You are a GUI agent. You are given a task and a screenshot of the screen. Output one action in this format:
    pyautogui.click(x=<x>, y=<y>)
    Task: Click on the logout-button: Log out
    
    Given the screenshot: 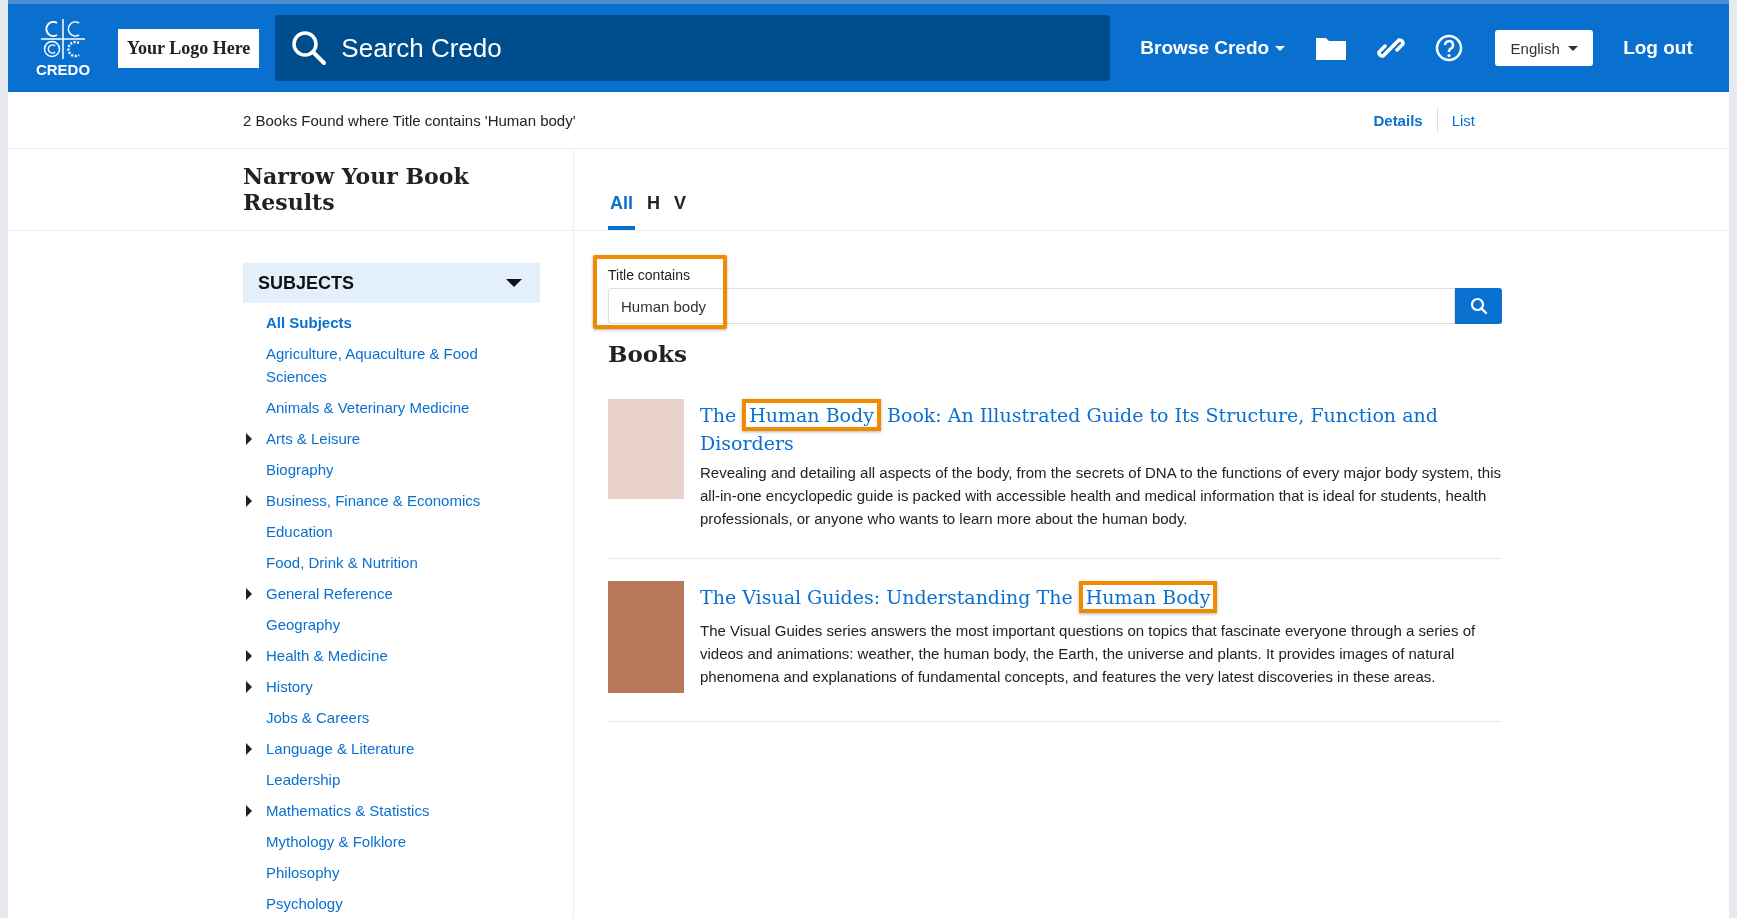 What is the action you would take?
    pyautogui.click(x=1658, y=48)
    